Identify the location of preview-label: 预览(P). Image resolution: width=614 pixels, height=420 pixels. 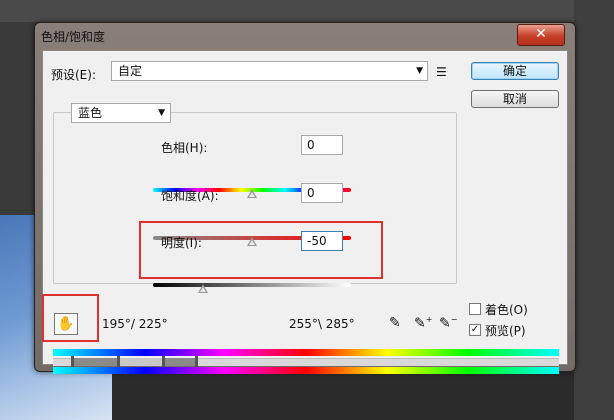
(505, 331).